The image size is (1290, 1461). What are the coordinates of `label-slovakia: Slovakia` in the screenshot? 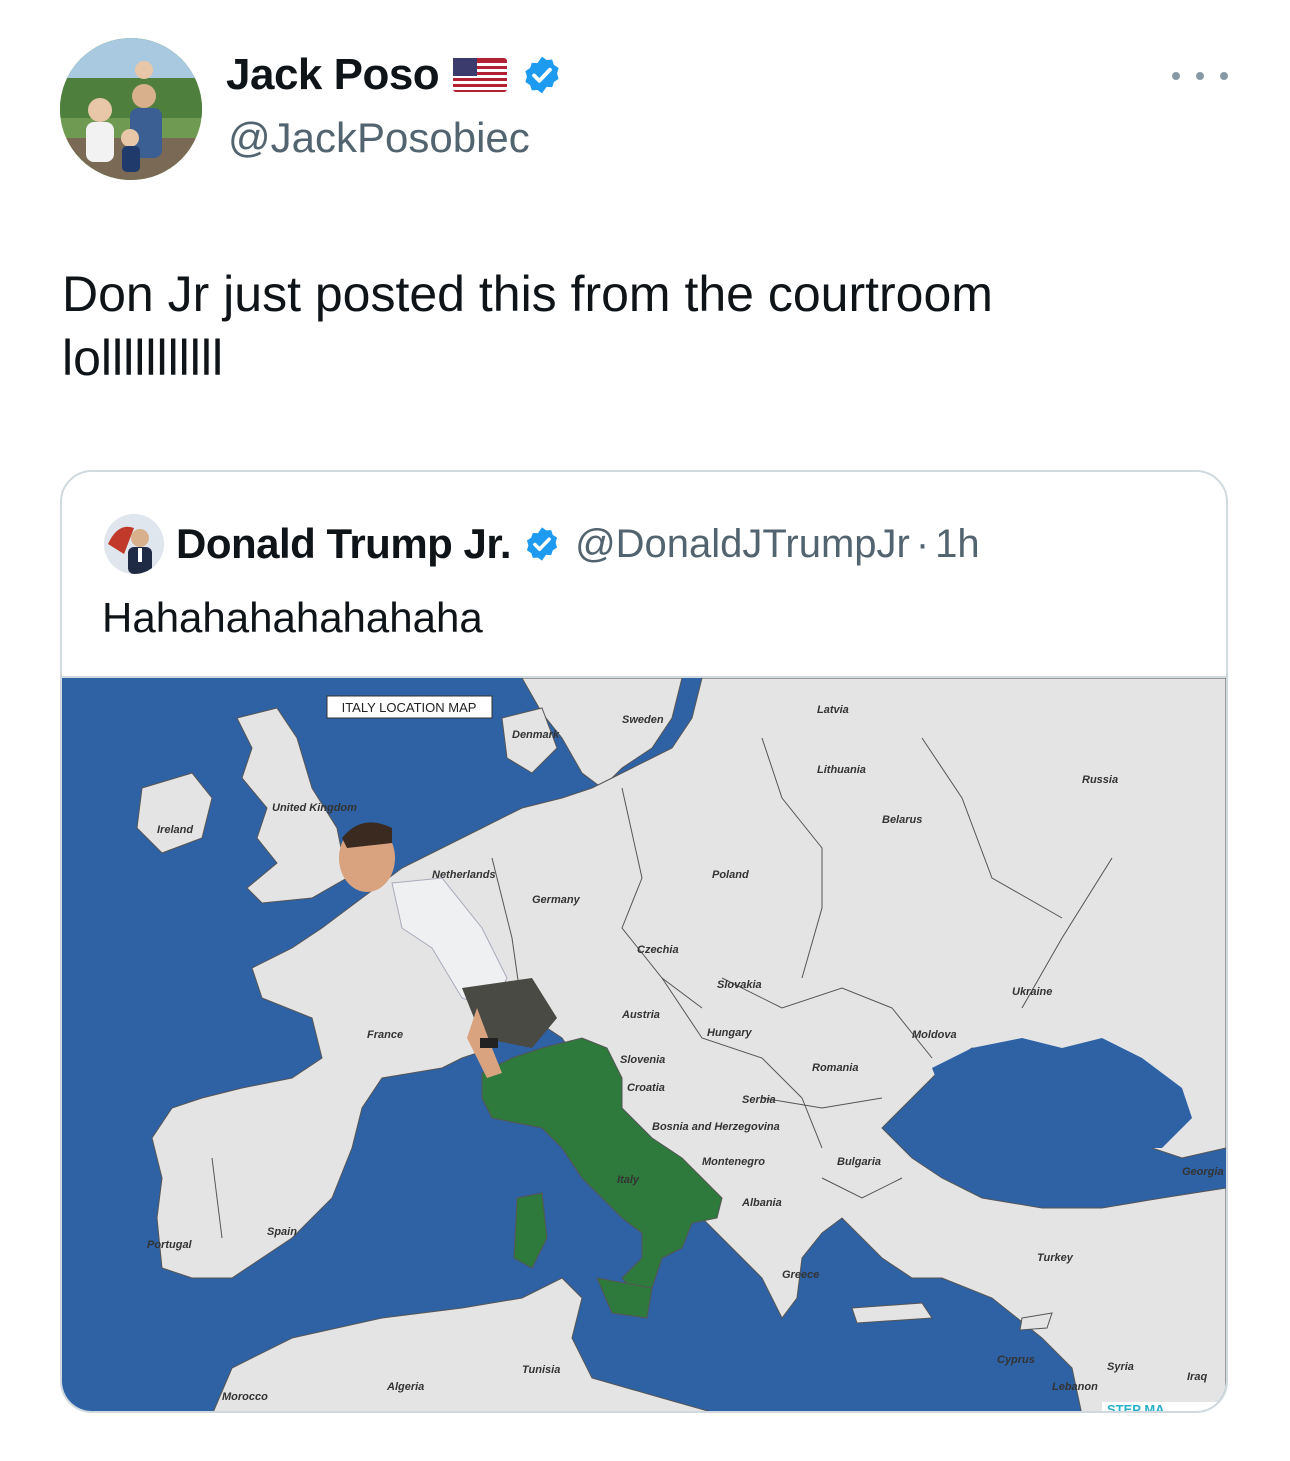 It's located at (739, 985).